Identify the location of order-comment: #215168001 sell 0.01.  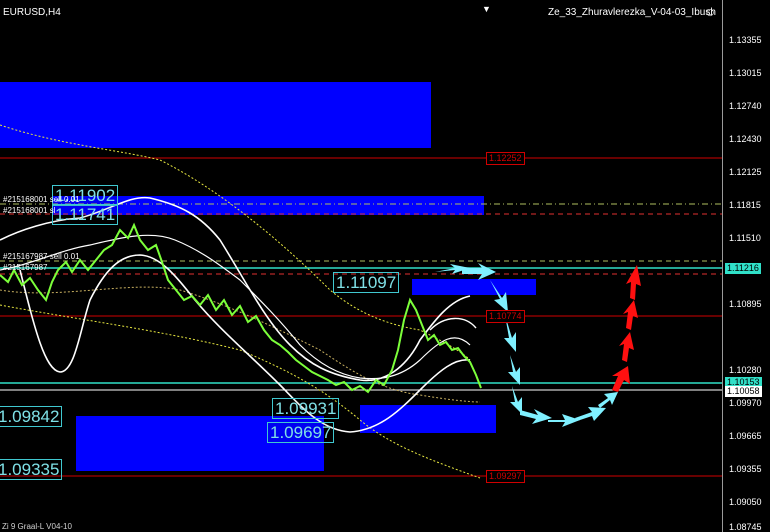
(41, 199).